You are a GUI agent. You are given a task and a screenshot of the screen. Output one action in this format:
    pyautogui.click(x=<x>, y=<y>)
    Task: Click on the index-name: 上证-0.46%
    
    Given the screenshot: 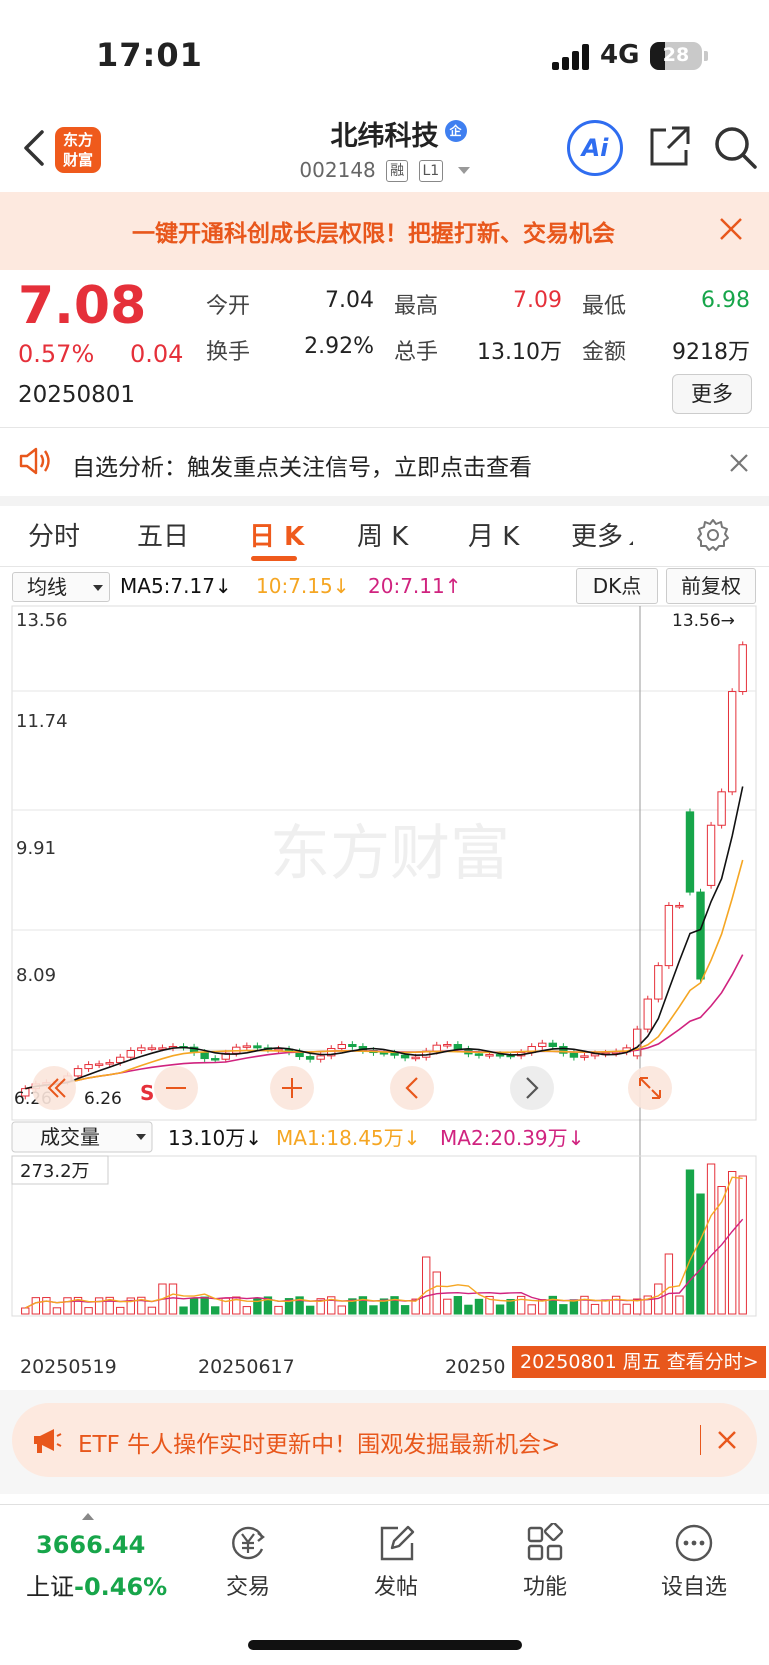 What is the action you would take?
    pyautogui.click(x=96, y=1584)
    